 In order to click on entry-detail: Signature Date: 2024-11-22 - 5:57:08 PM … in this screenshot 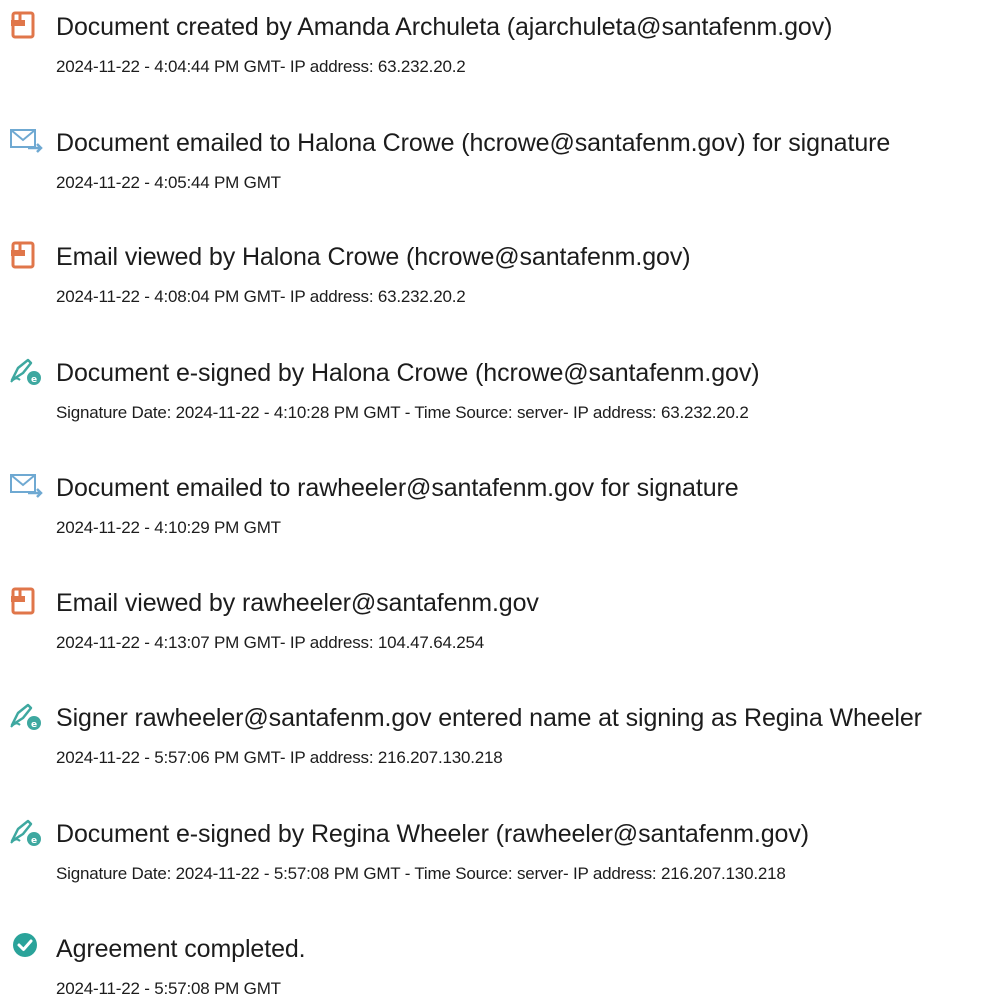, I will do `click(421, 873)`.